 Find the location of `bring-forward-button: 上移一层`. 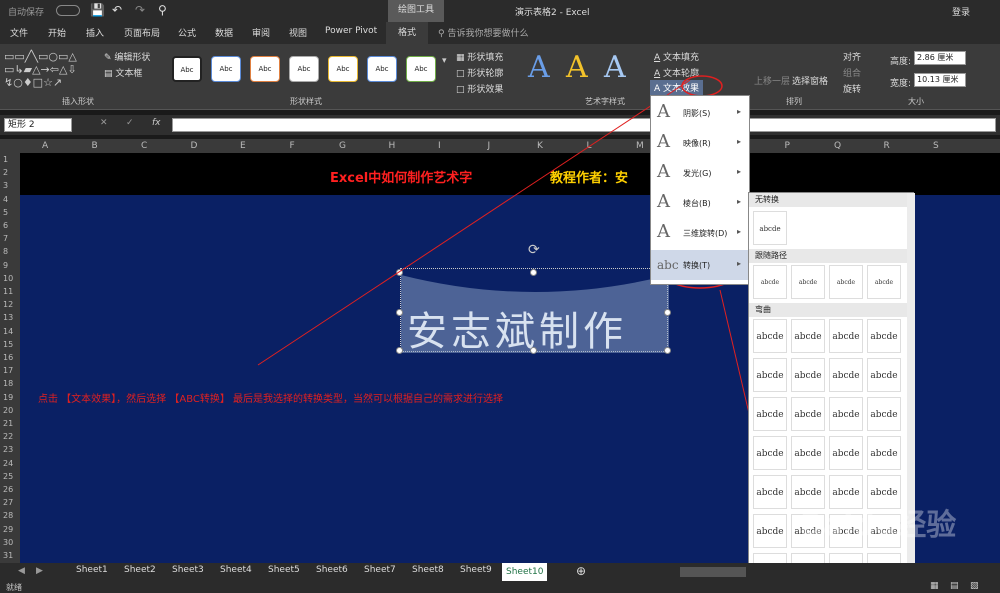

bring-forward-button: 上移一层 is located at coordinates (772, 80).